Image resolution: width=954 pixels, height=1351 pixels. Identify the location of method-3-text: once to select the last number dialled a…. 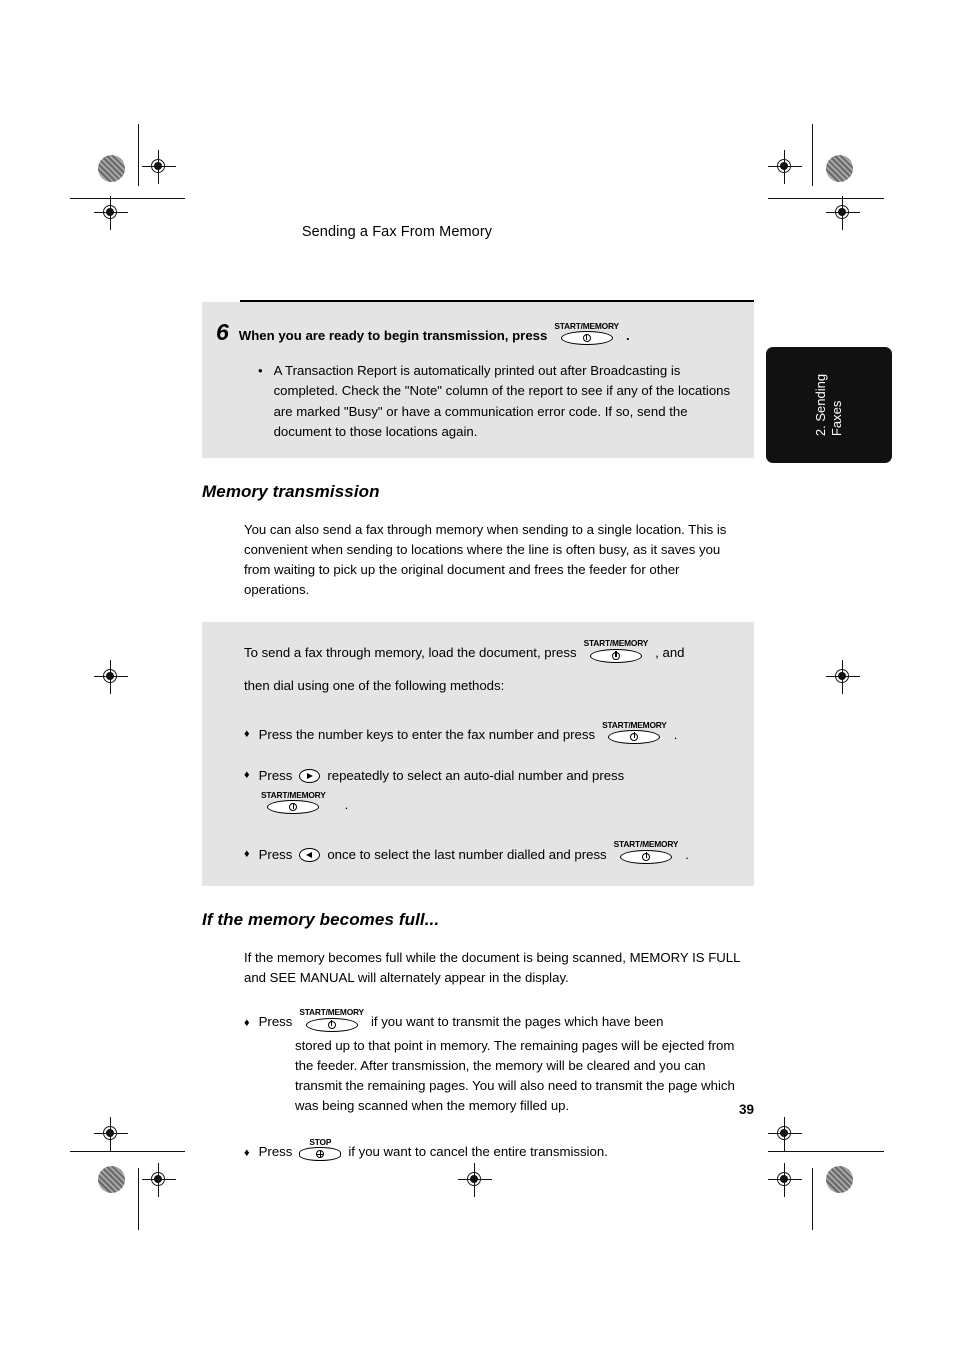
(467, 854).